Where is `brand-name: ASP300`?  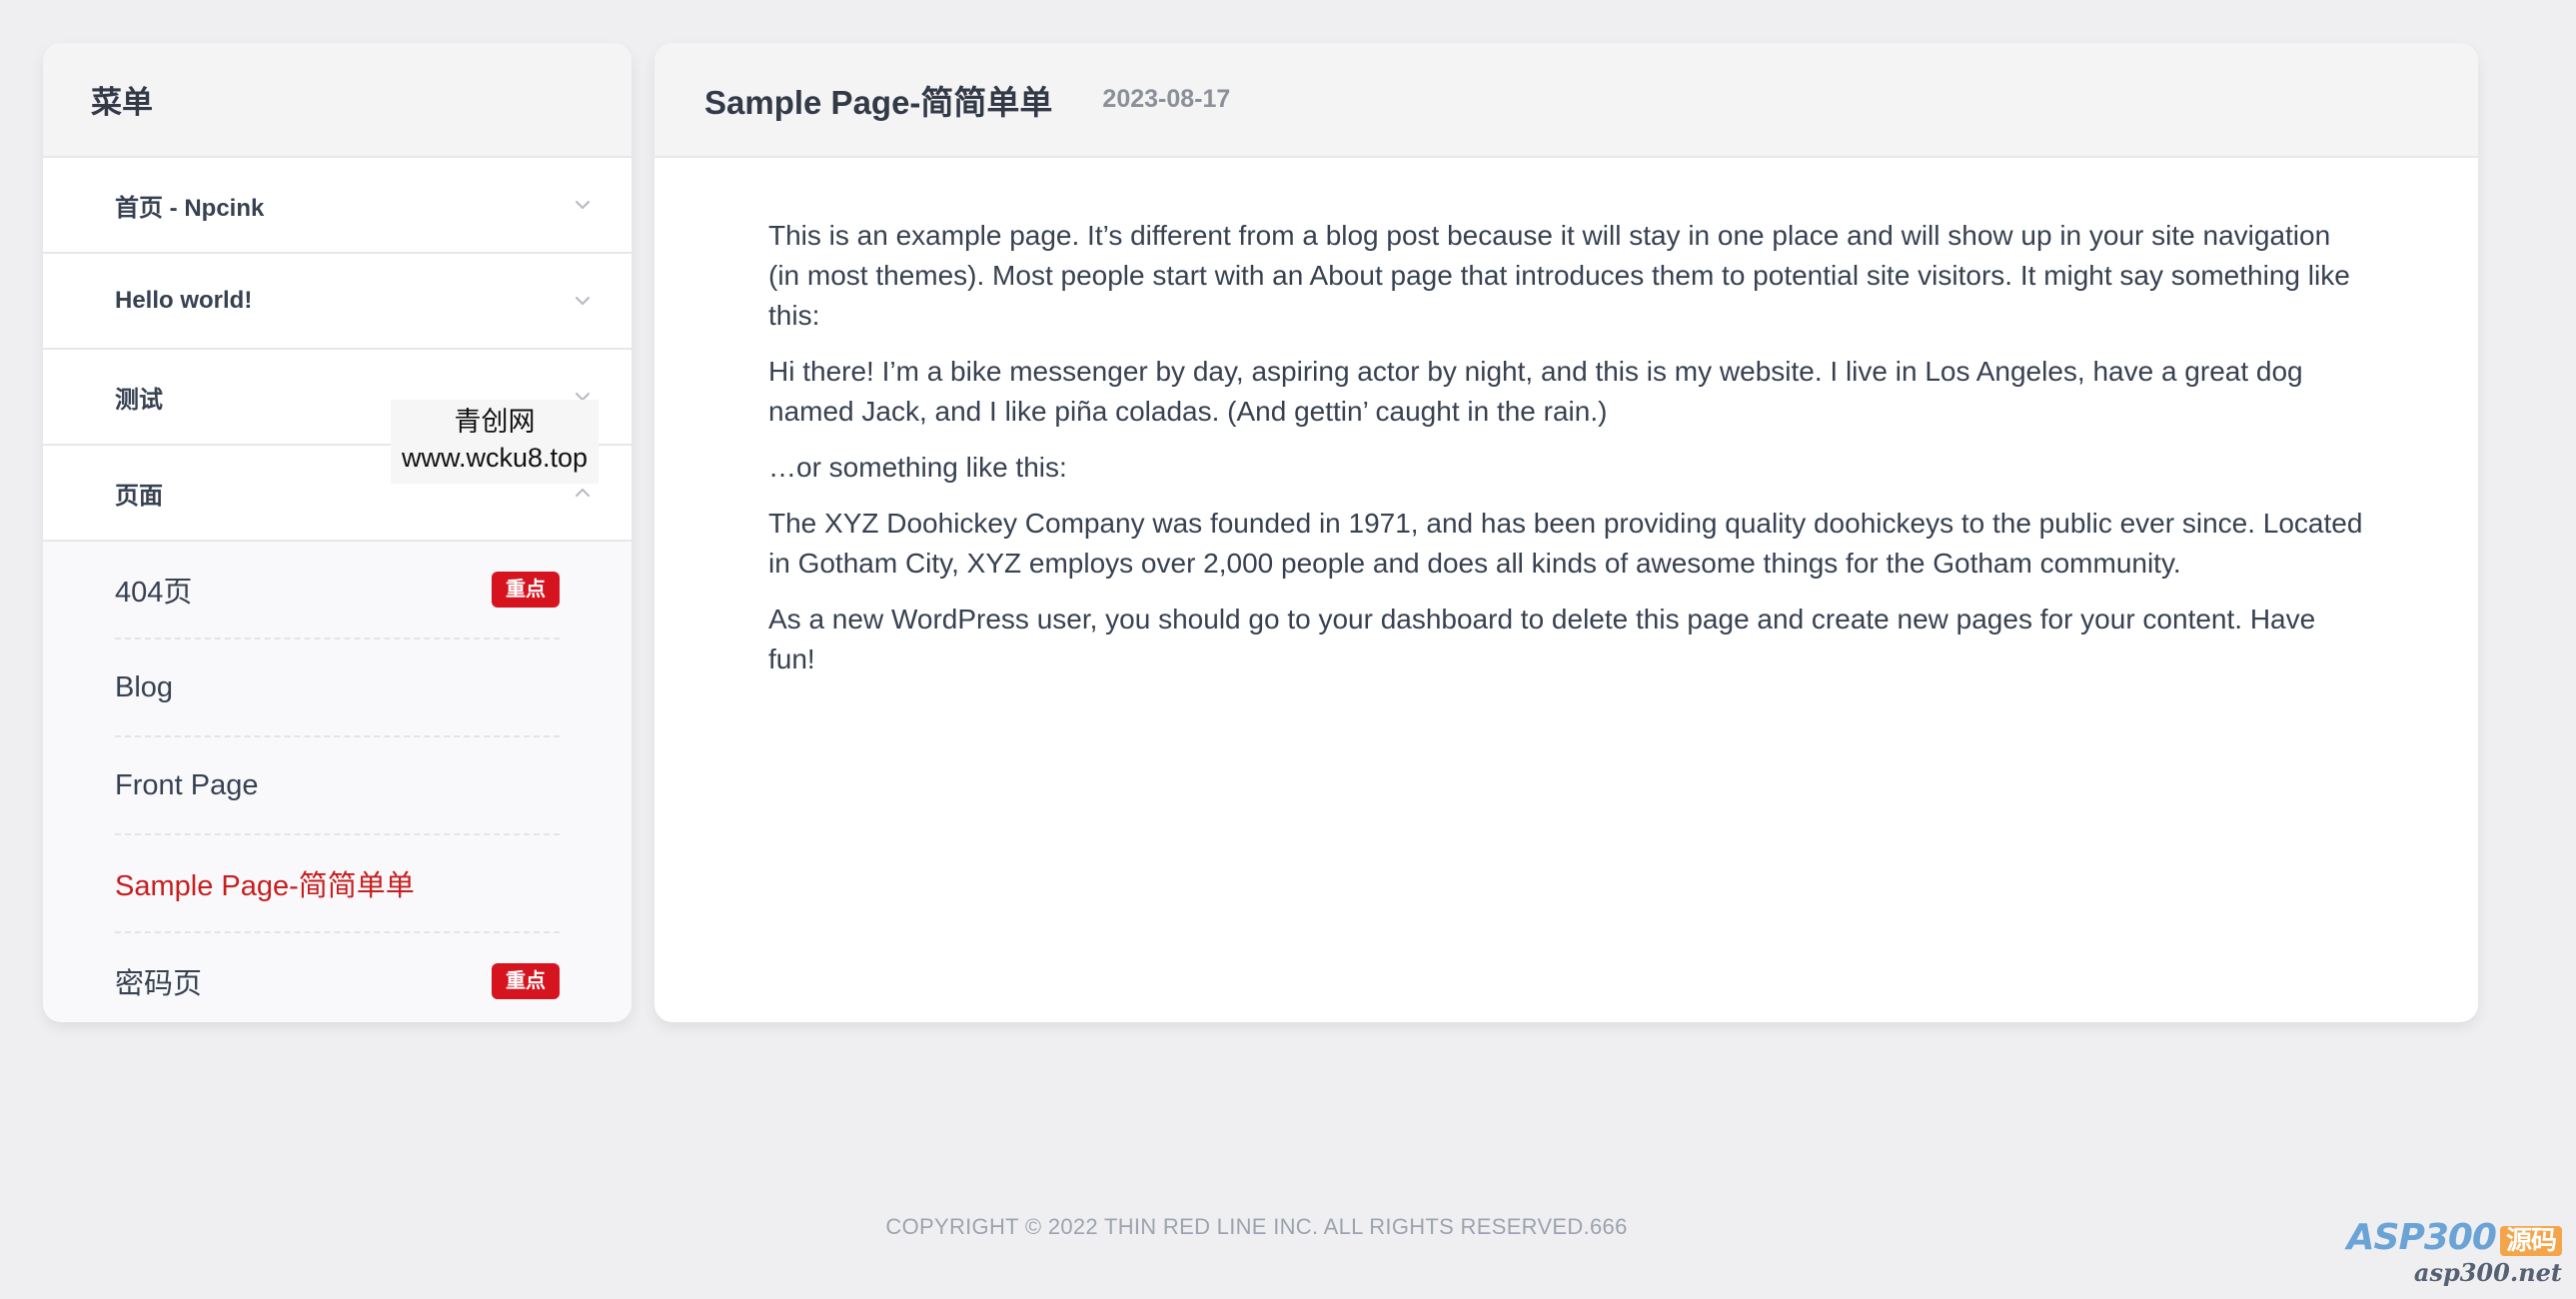
brand-name: ASP300 is located at coordinates (2421, 1237).